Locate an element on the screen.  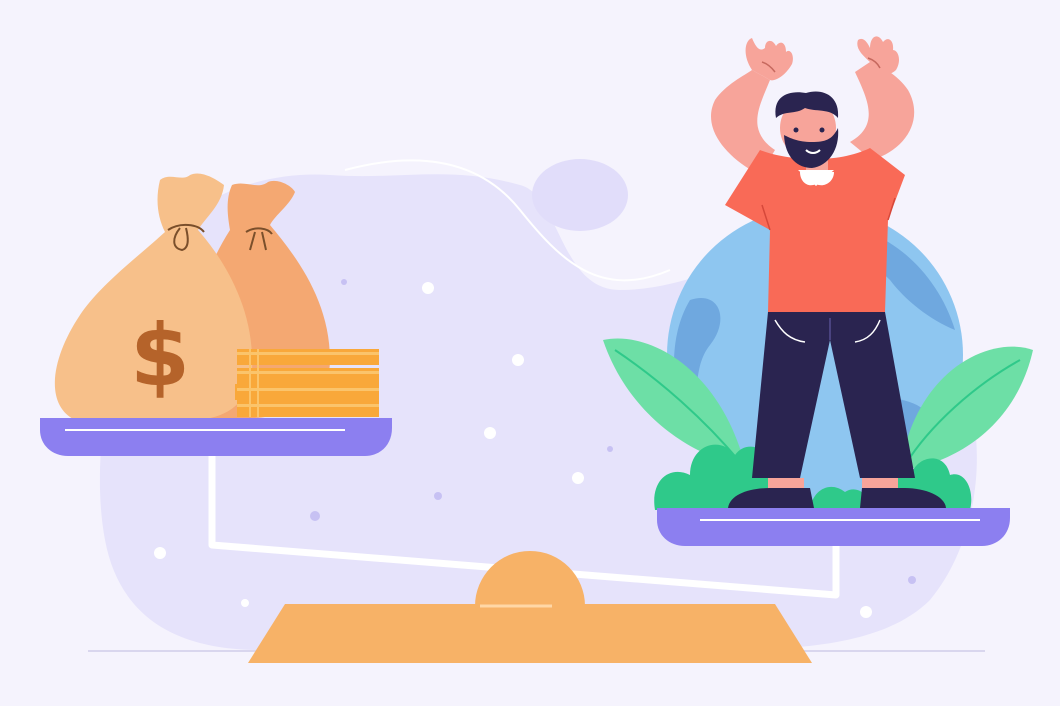
coin-stack-icon is located at coordinates (307, 383).